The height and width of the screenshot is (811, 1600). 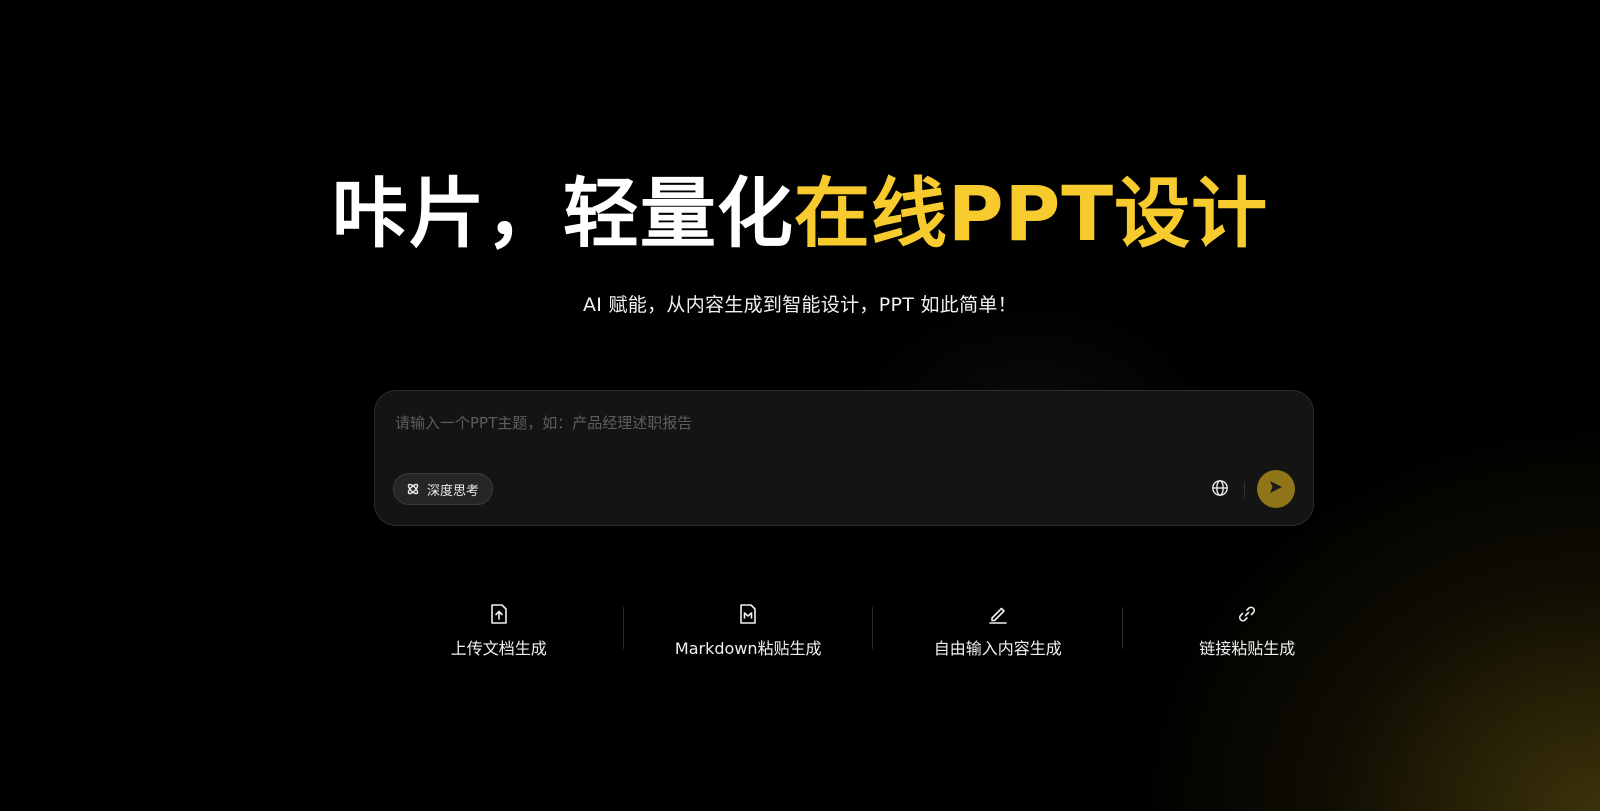 What do you see at coordinates (844, 458) in the screenshot?
I see `prompt-box: 深度思考` at bounding box center [844, 458].